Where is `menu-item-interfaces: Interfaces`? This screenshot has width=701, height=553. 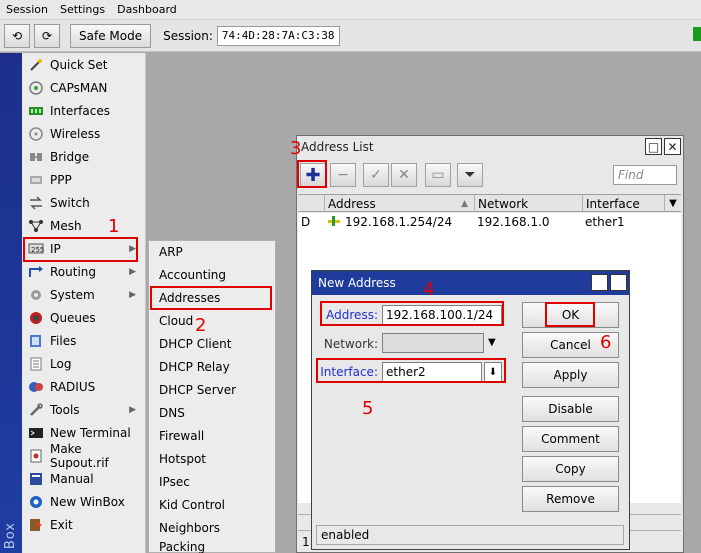
menu-item-interfaces: Interfaces is located at coordinates (84, 111).